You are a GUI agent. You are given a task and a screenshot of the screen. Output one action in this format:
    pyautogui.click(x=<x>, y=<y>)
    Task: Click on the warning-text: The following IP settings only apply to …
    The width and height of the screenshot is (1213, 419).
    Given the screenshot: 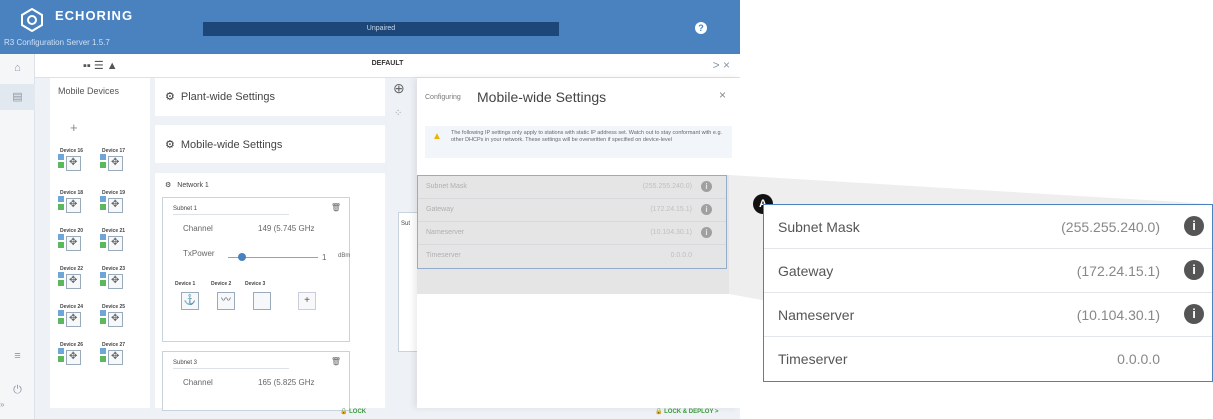 What is the action you would take?
    pyautogui.click(x=587, y=136)
    